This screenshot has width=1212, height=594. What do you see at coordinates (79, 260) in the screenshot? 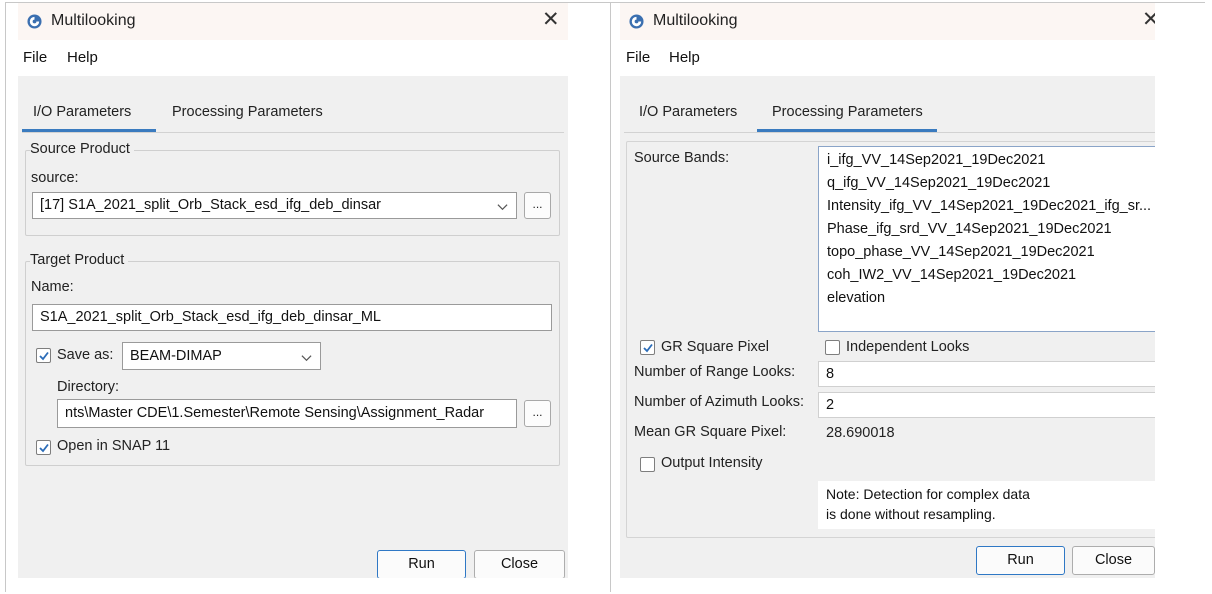
I see `group-title-target-product: Target Product` at bounding box center [79, 260].